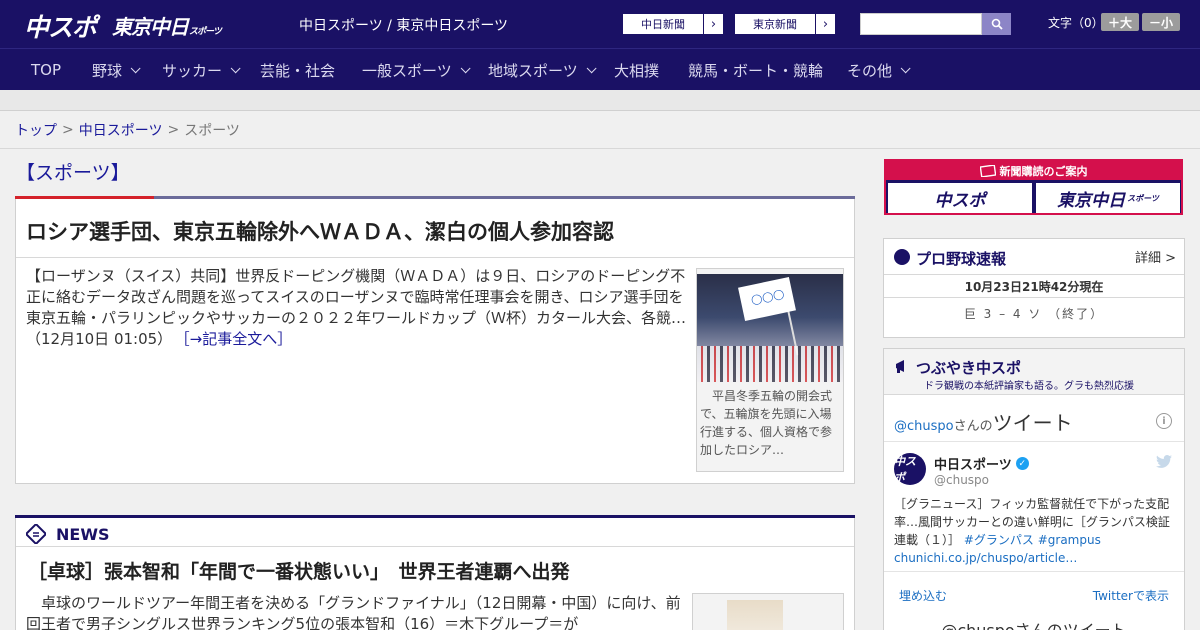 The height and width of the screenshot is (630, 1200). I want to click on baseball-score: 巨 3 – 4 ソ （終了）, so click(1034, 313).